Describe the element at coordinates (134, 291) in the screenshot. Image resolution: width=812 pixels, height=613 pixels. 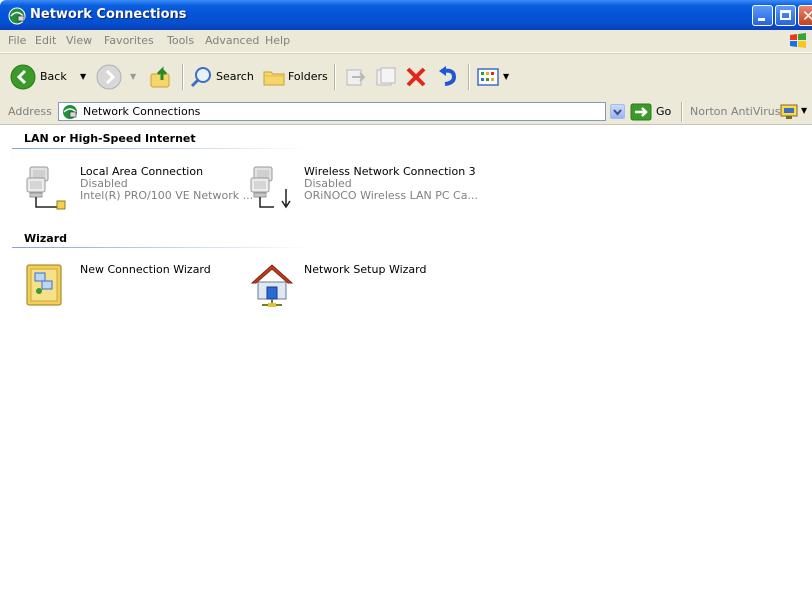
I see `new-connection-wizard-item: New Connection Wizard` at that location.